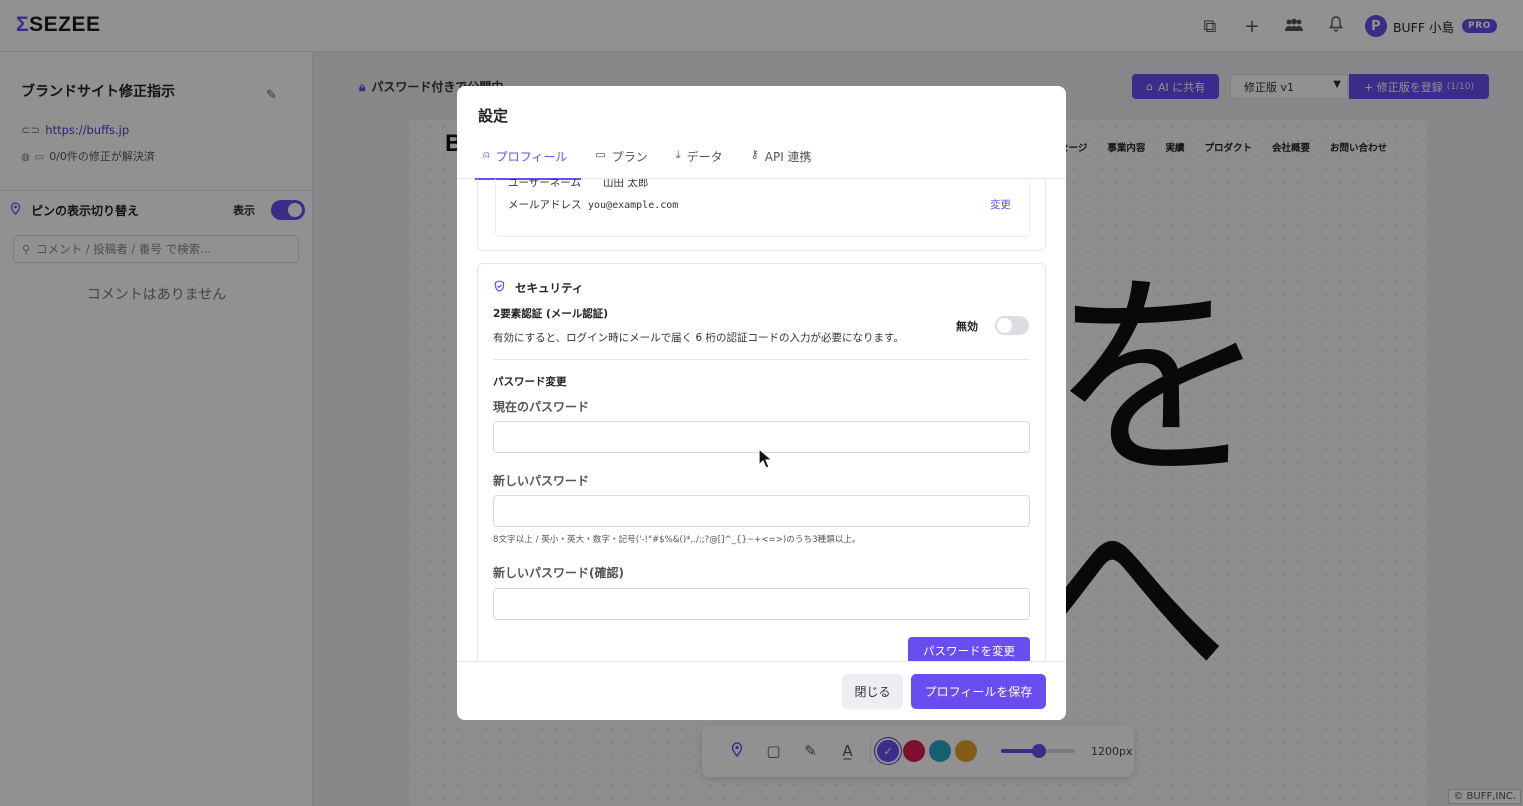 The height and width of the screenshot is (806, 1523). Describe the element at coordinates (788, 157) in the screenshot. I see `tab-label: API 連携` at that location.